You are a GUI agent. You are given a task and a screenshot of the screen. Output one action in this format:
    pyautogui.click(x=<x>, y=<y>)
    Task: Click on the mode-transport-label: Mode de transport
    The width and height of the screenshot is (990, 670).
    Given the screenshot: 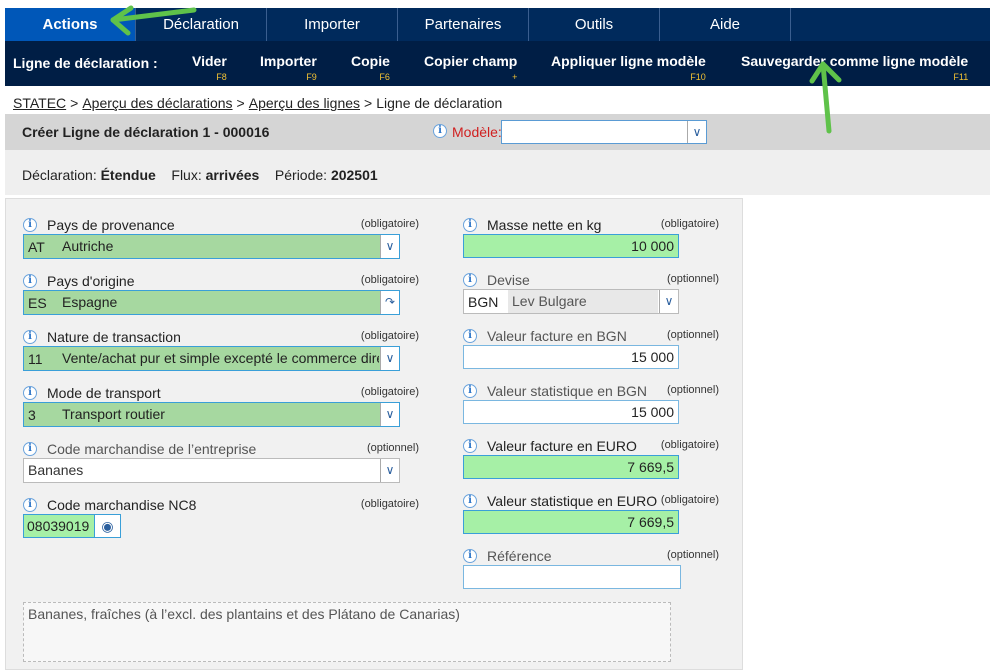 What is the action you would take?
    pyautogui.click(x=104, y=393)
    